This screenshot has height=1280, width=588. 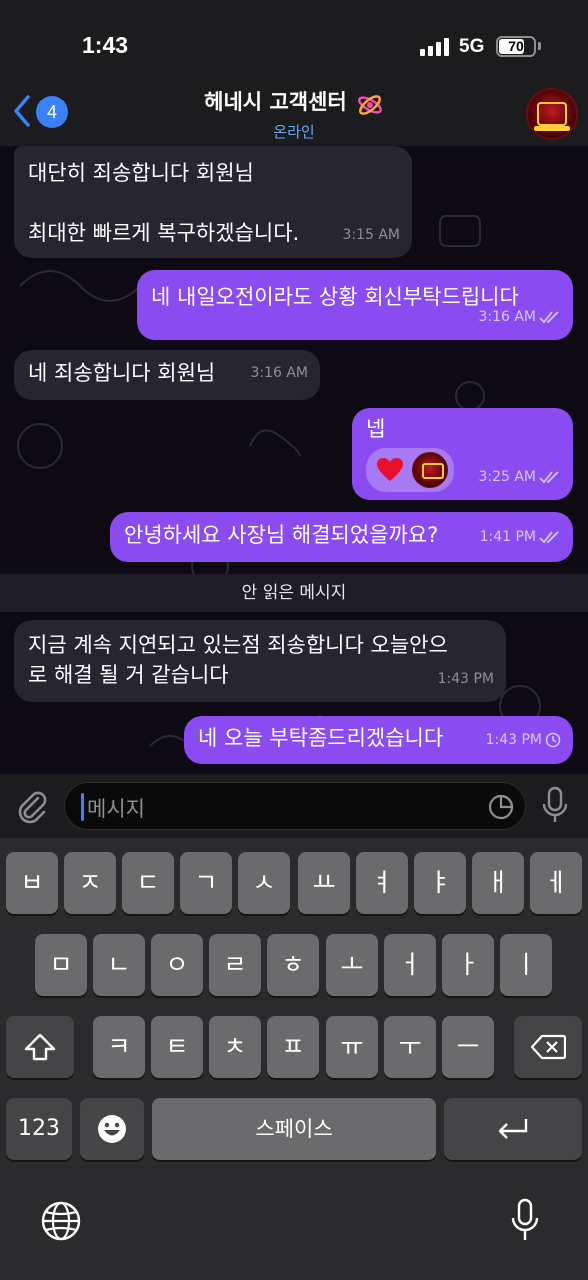 What do you see at coordinates (177, 965) in the screenshot?
I see `key: ㅇ` at bounding box center [177, 965].